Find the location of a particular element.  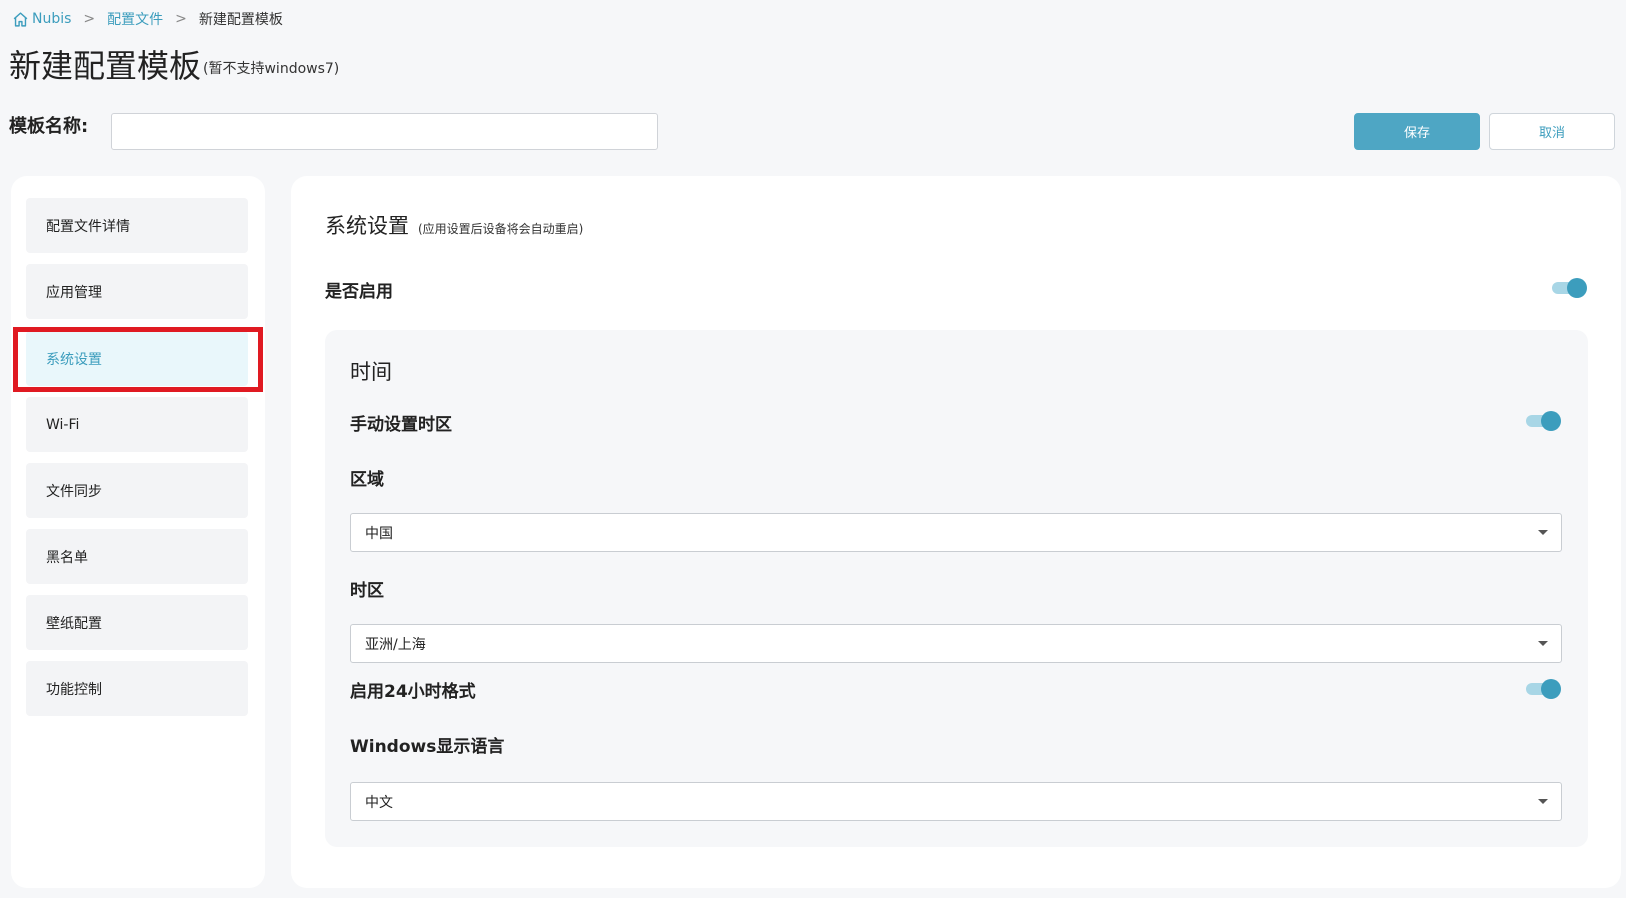

windows-language-select: 中文 is located at coordinates (956, 801).